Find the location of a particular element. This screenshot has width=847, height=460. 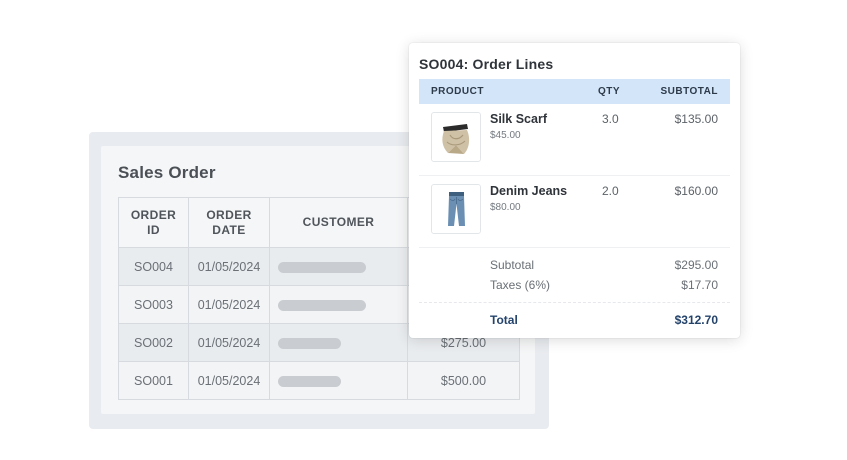

scarf-icon is located at coordinates (456, 139).